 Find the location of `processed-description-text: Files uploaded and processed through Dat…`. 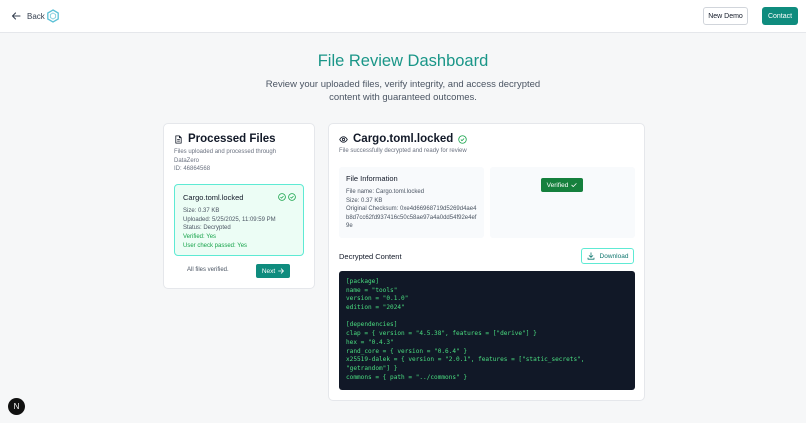

processed-description-text: Files uploaded and processed through Dat… is located at coordinates (225, 156).